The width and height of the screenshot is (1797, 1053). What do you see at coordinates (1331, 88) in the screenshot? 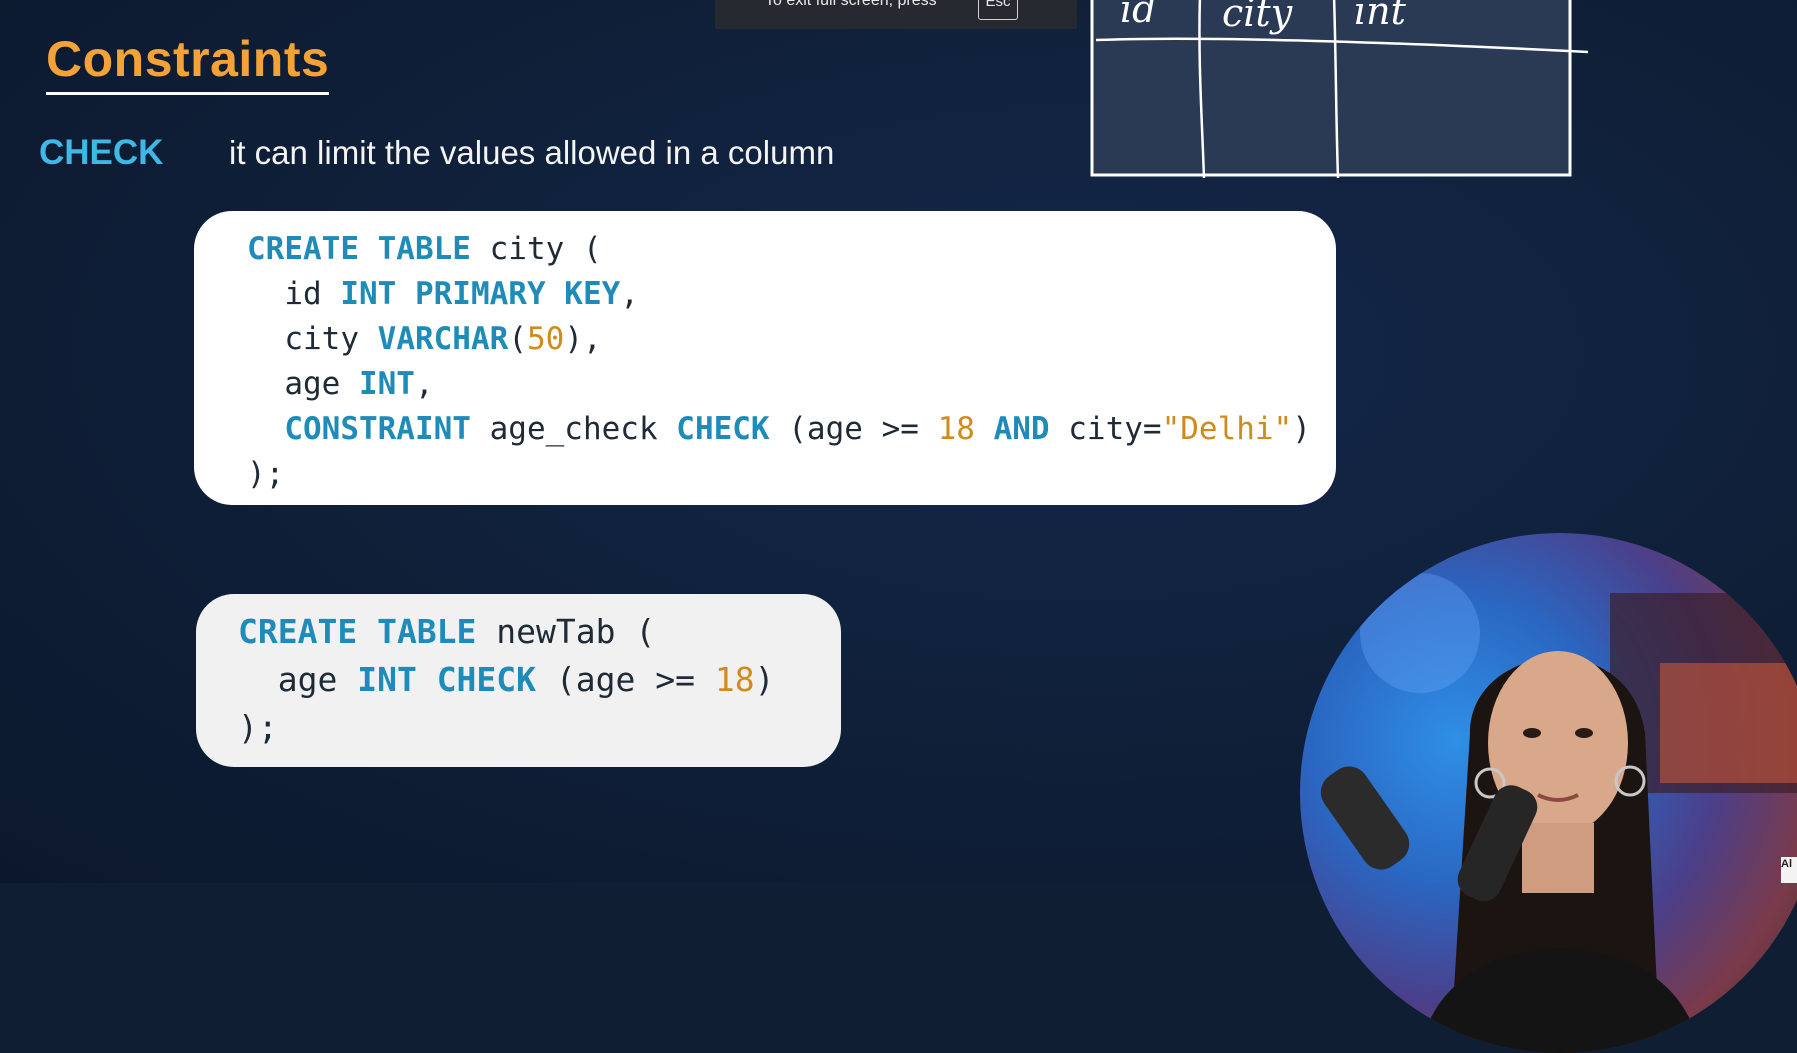
I see `sketch-table-border` at bounding box center [1331, 88].